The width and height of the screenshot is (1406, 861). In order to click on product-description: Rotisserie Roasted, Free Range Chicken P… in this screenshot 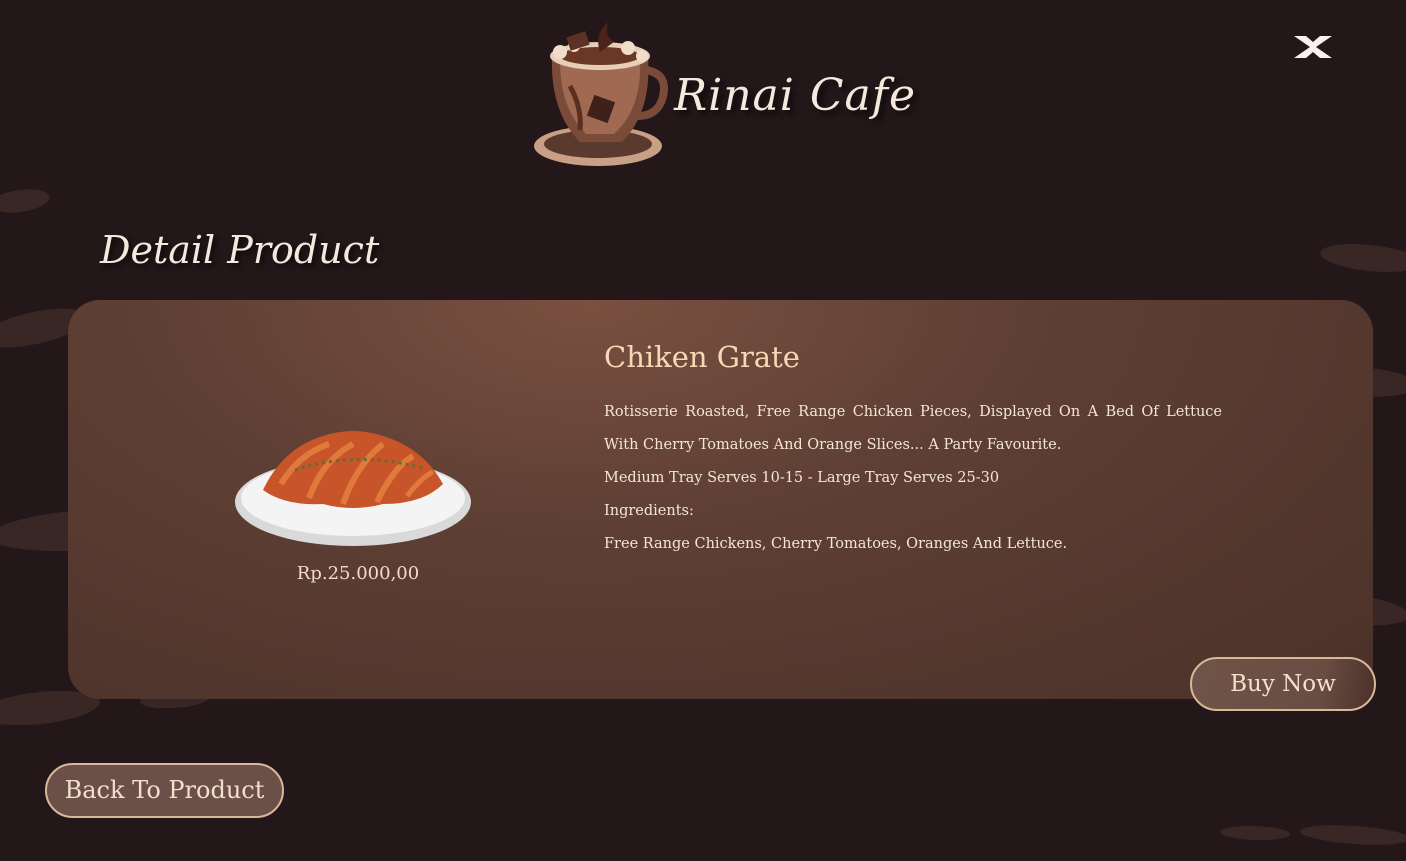, I will do `click(913, 478)`.